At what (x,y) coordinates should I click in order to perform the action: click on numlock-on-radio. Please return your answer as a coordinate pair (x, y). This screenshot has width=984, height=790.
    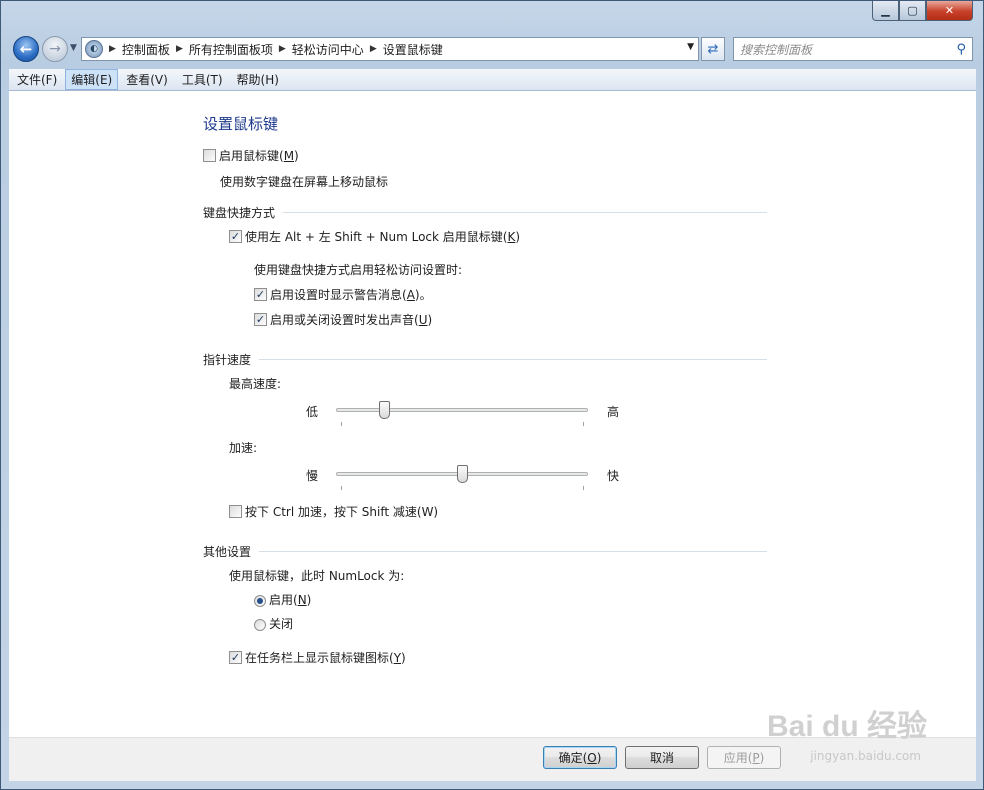
    Looking at the image, I should click on (260, 601).